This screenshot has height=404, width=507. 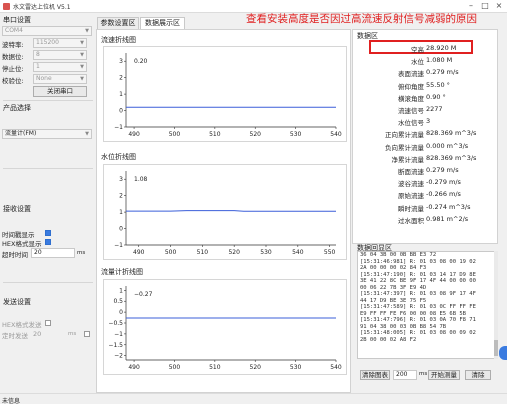 What do you see at coordinates (443, 194) in the screenshot?
I see `data-row-value: -0.266 m/s` at bounding box center [443, 194].